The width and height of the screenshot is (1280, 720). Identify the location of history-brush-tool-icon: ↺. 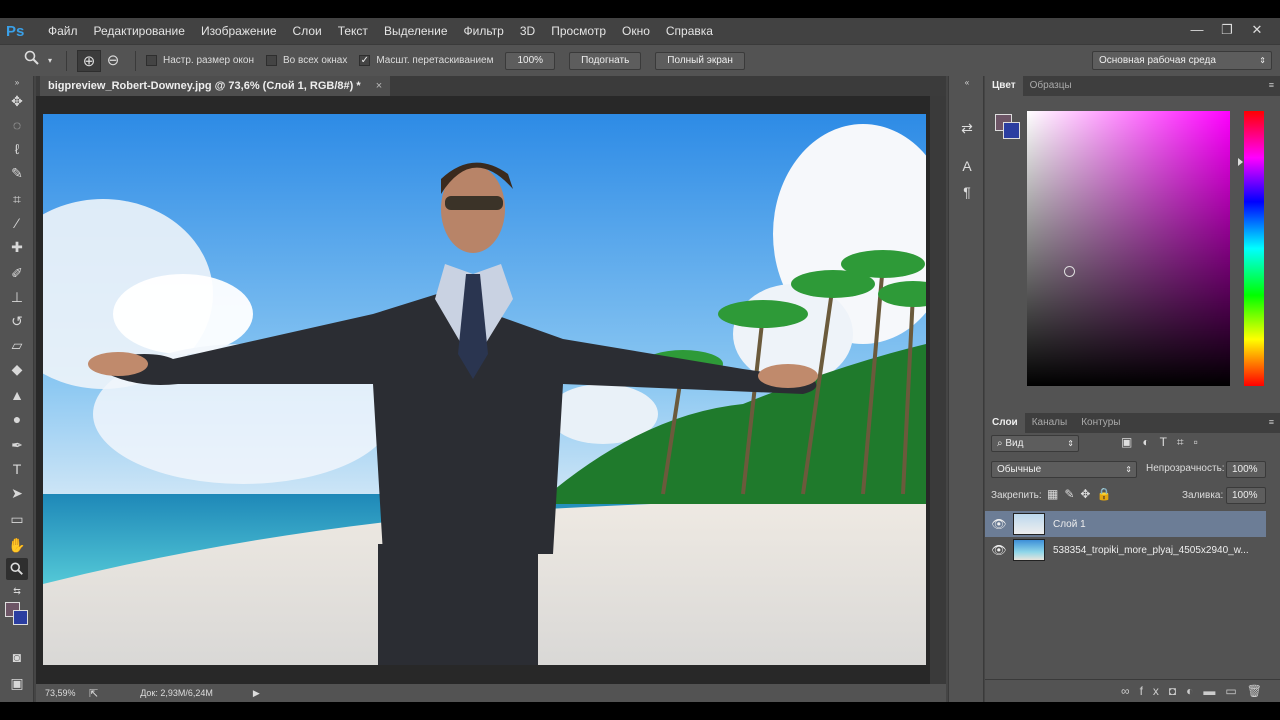
(17, 321).